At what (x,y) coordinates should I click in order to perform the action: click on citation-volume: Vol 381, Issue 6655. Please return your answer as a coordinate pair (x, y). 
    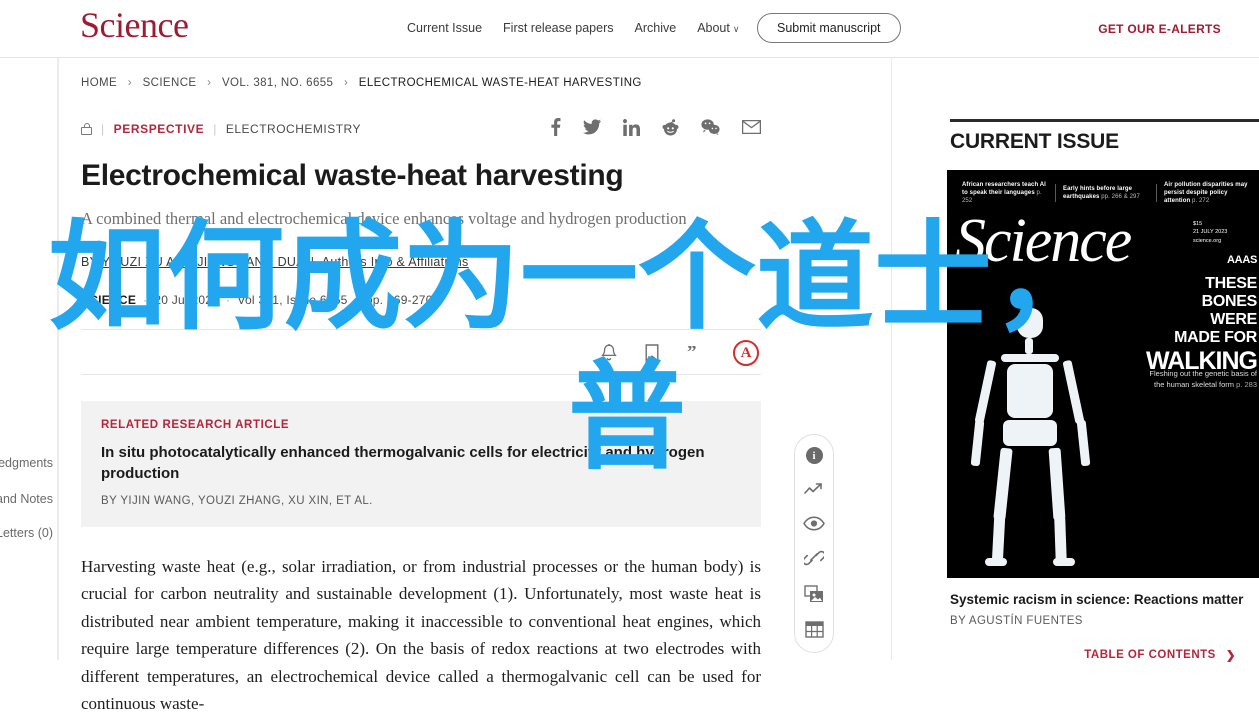
    Looking at the image, I should click on (292, 300).